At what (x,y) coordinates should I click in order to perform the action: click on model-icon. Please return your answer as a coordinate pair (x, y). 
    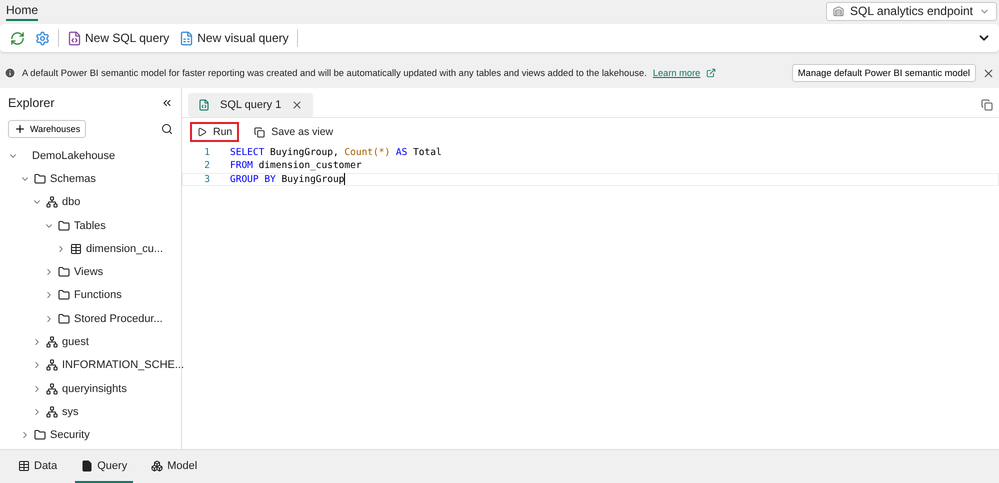
    Looking at the image, I should click on (157, 466).